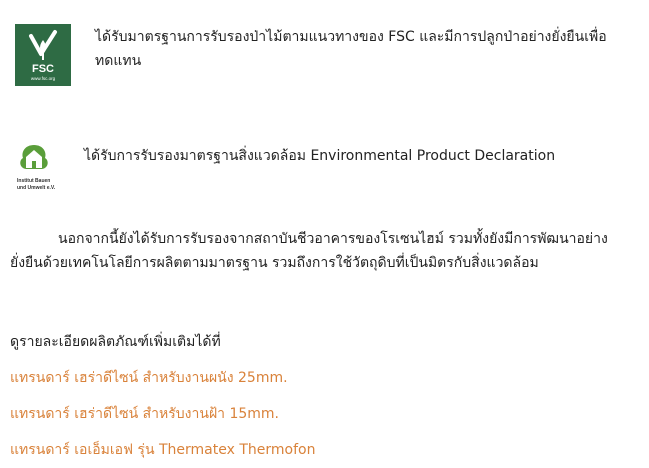  What do you see at coordinates (33, 181) in the screenshot?
I see `ibu-logo-text-1: Institut Bauen` at bounding box center [33, 181].